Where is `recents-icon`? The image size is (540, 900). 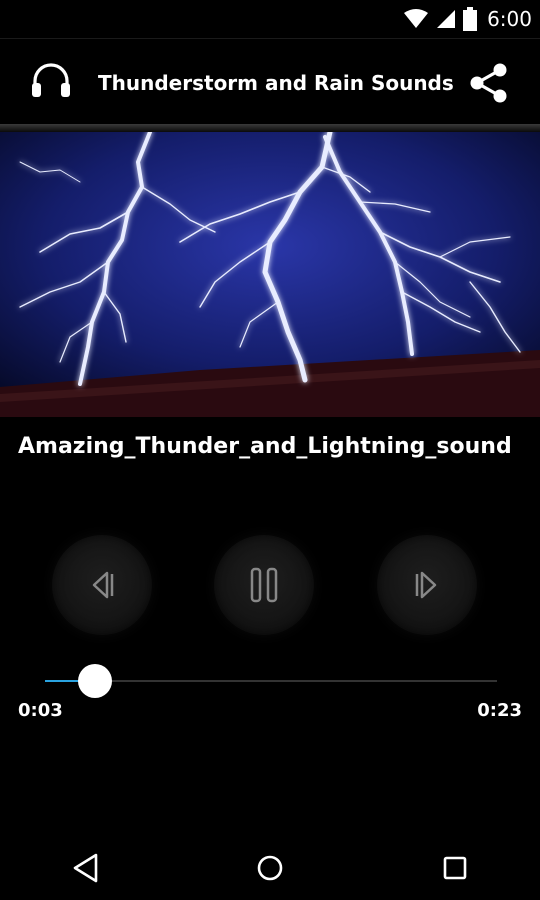
recents-icon is located at coordinates (455, 868).